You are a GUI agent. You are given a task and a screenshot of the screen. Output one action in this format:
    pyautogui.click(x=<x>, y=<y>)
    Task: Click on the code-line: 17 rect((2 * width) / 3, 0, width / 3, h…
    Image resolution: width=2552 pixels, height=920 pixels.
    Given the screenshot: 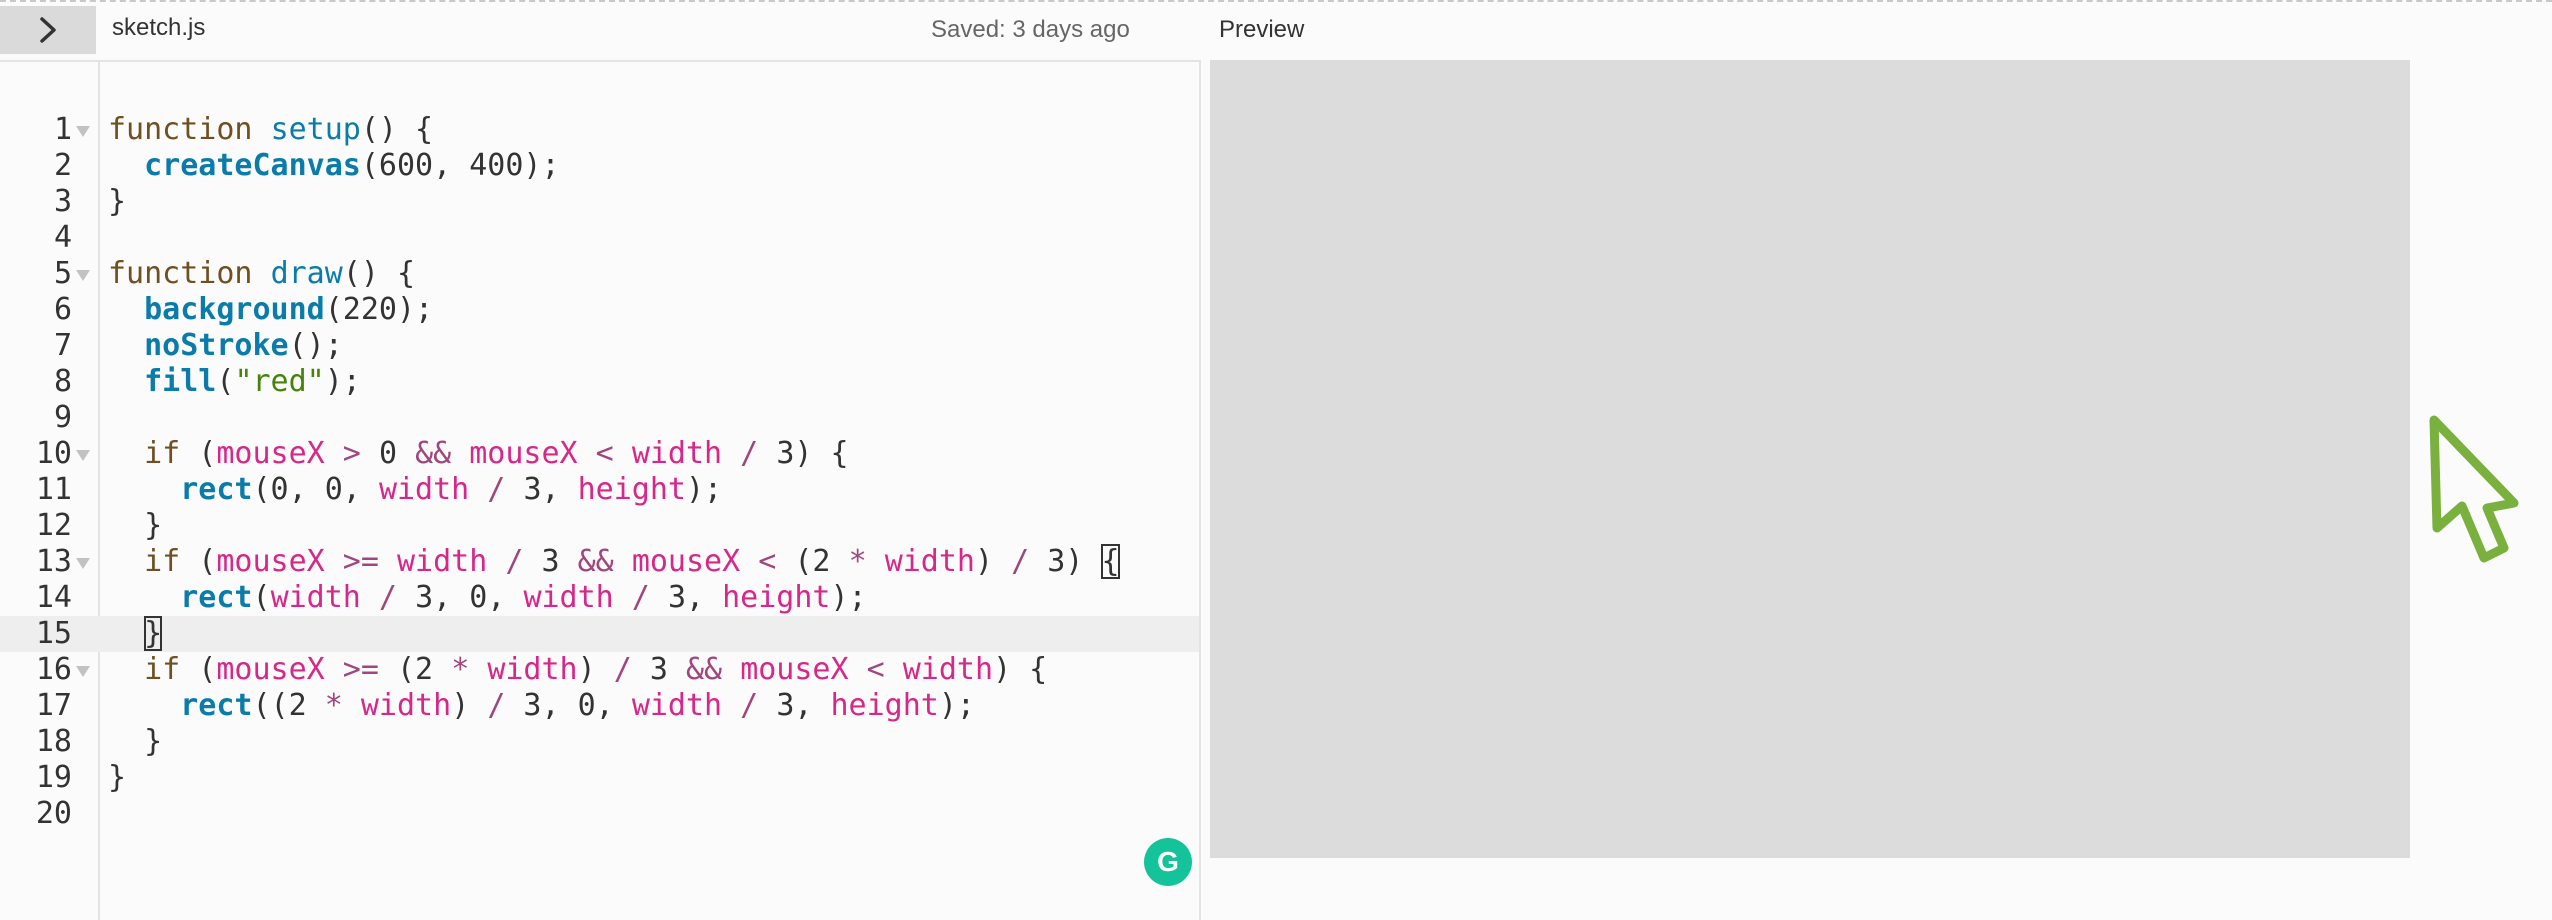 What is the action you would take?
    pyautogui.click(x=599, y=706)
    